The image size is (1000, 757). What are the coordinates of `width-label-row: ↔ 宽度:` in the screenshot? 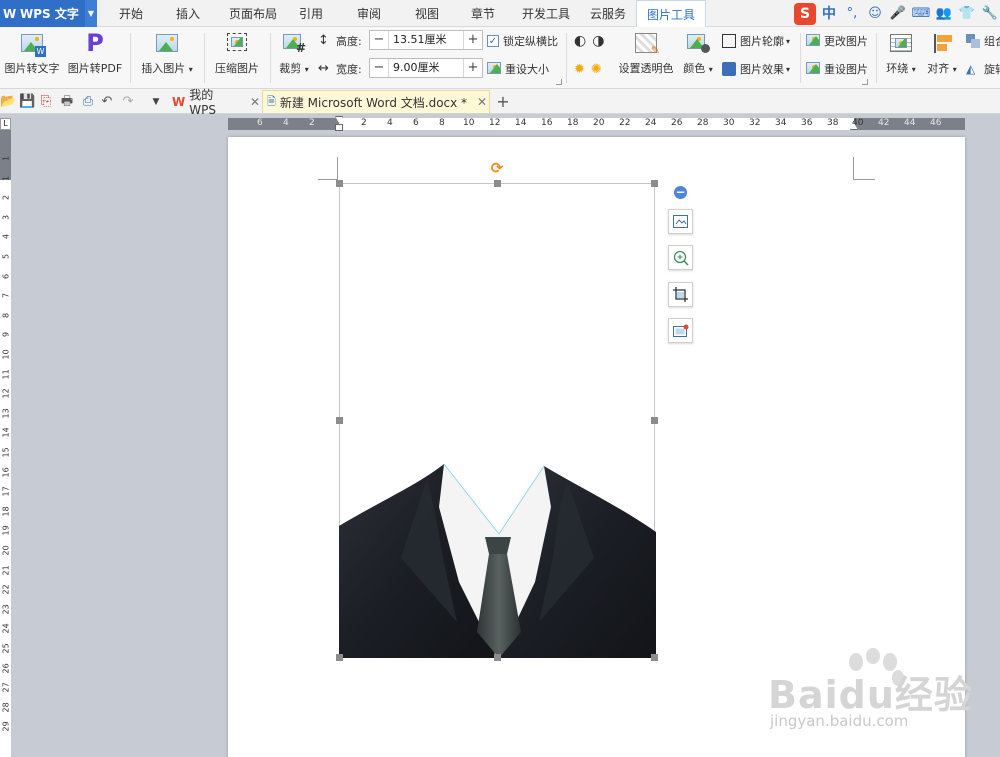 It's located at (340, 69).